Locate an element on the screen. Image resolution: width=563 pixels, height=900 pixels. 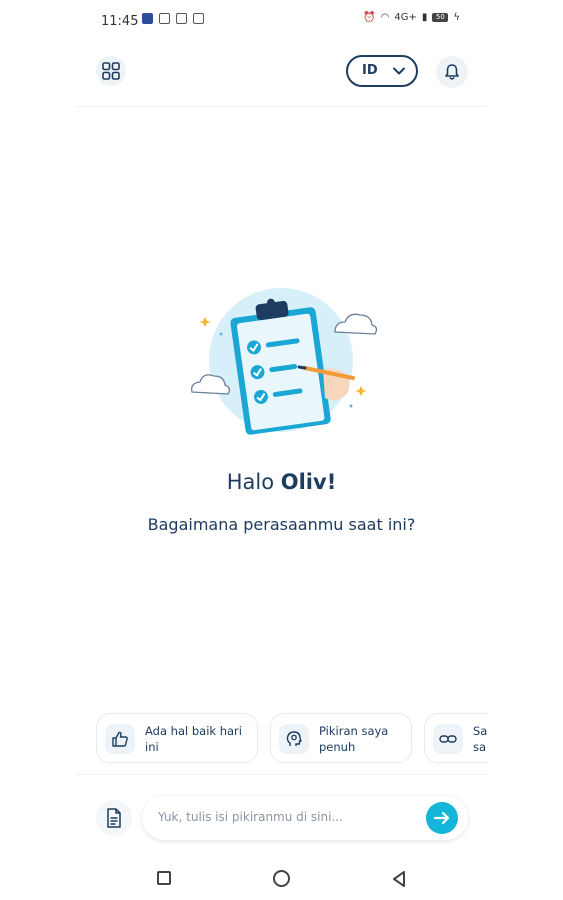
suggestion-chip-full-mind: Pikiran saya penuh is located at coordinates (341, 738).